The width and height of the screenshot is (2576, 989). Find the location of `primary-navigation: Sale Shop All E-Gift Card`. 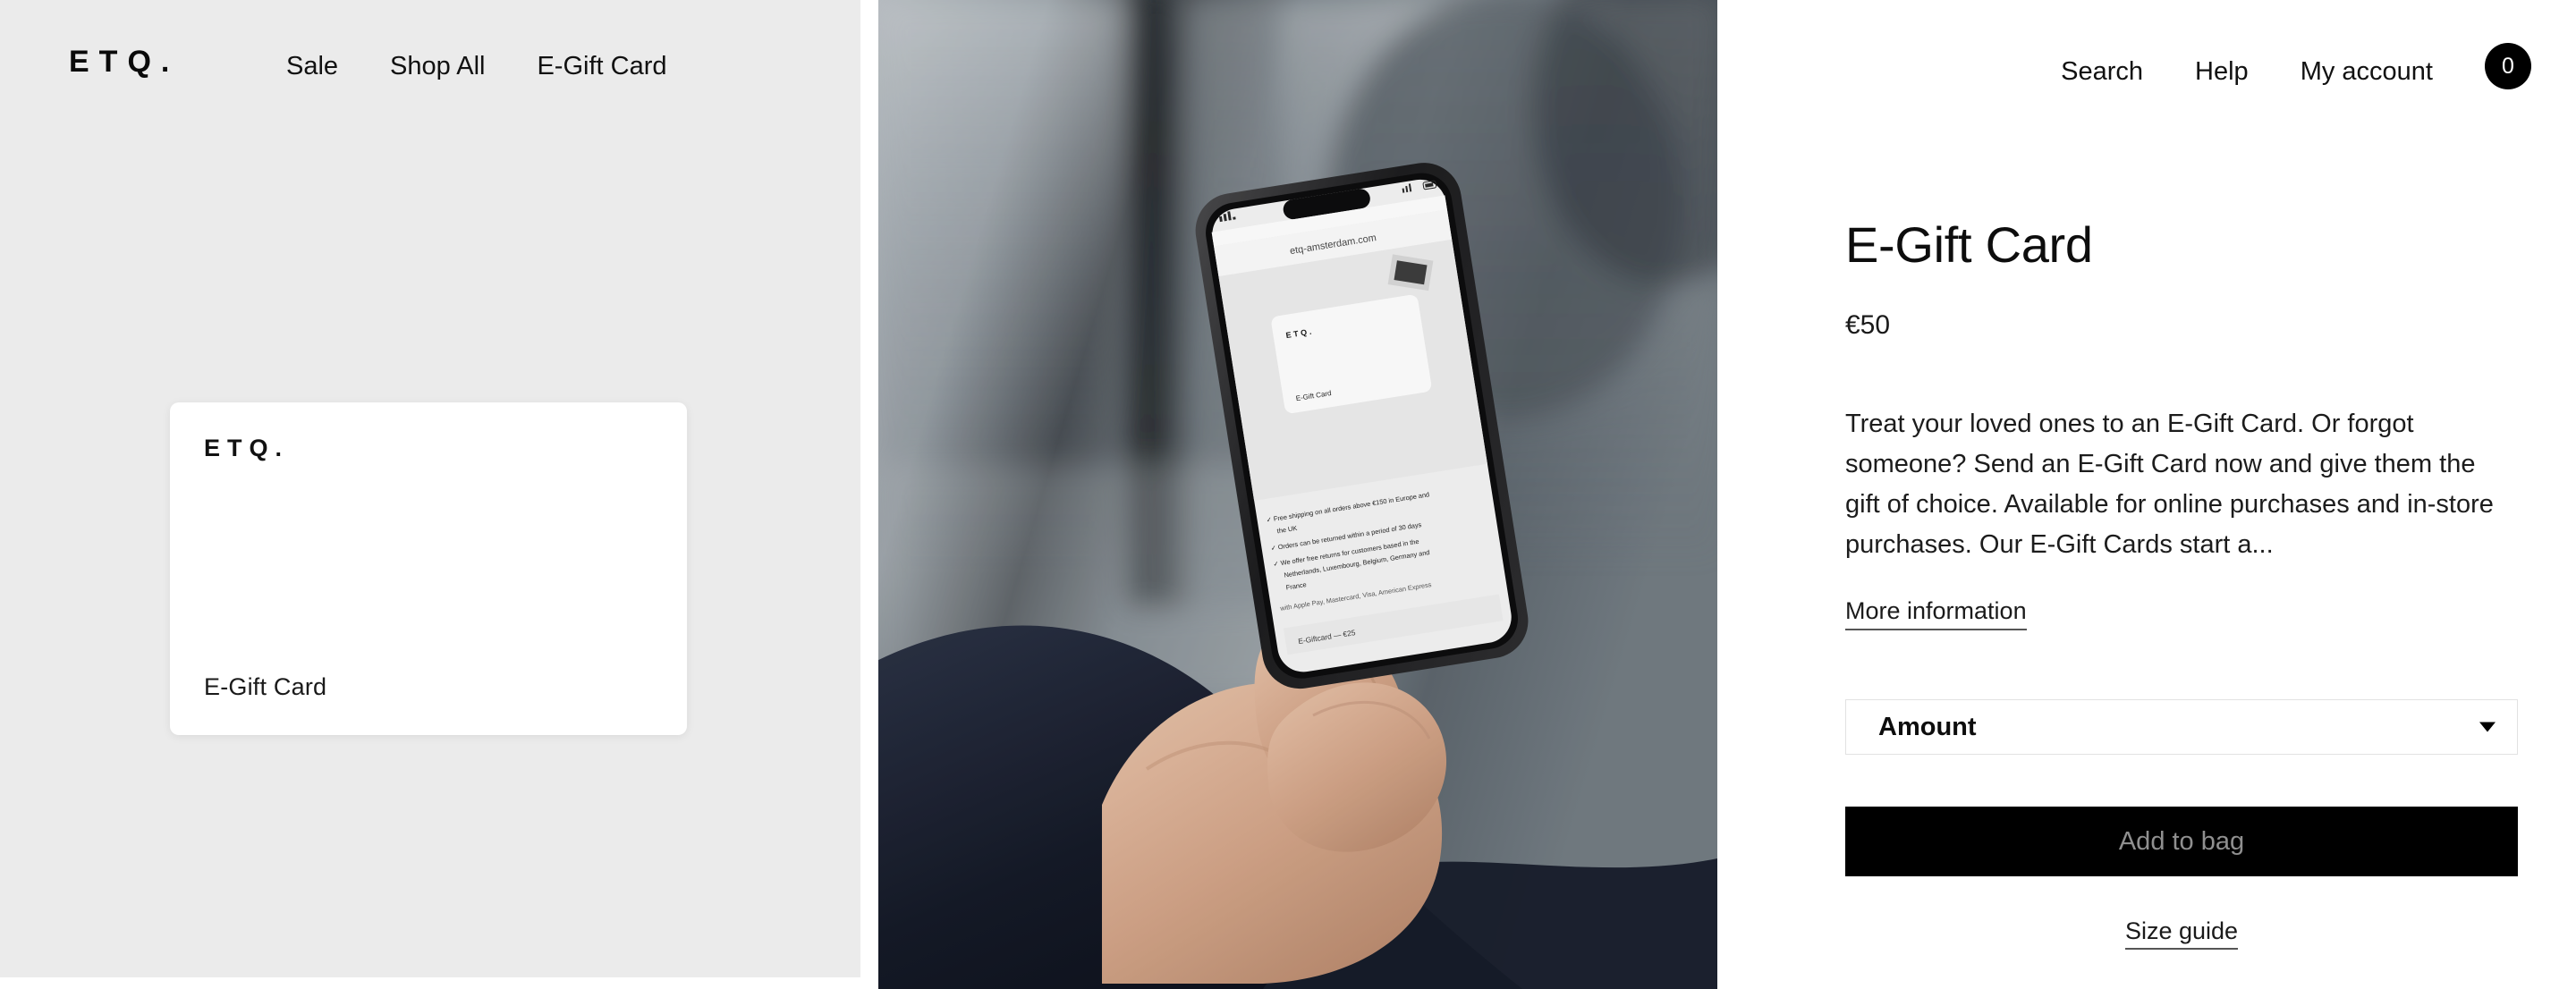

primary-navigation: Sale Shop All E-Gift Card is located at coordinates (476, 67).